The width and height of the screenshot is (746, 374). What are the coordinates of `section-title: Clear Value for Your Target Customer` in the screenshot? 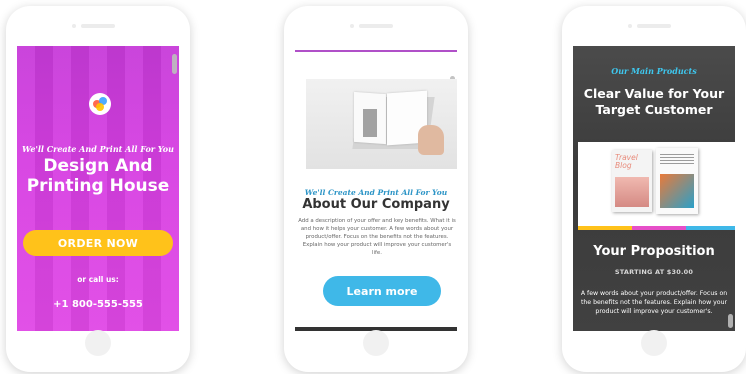 It's located at (654, 102).